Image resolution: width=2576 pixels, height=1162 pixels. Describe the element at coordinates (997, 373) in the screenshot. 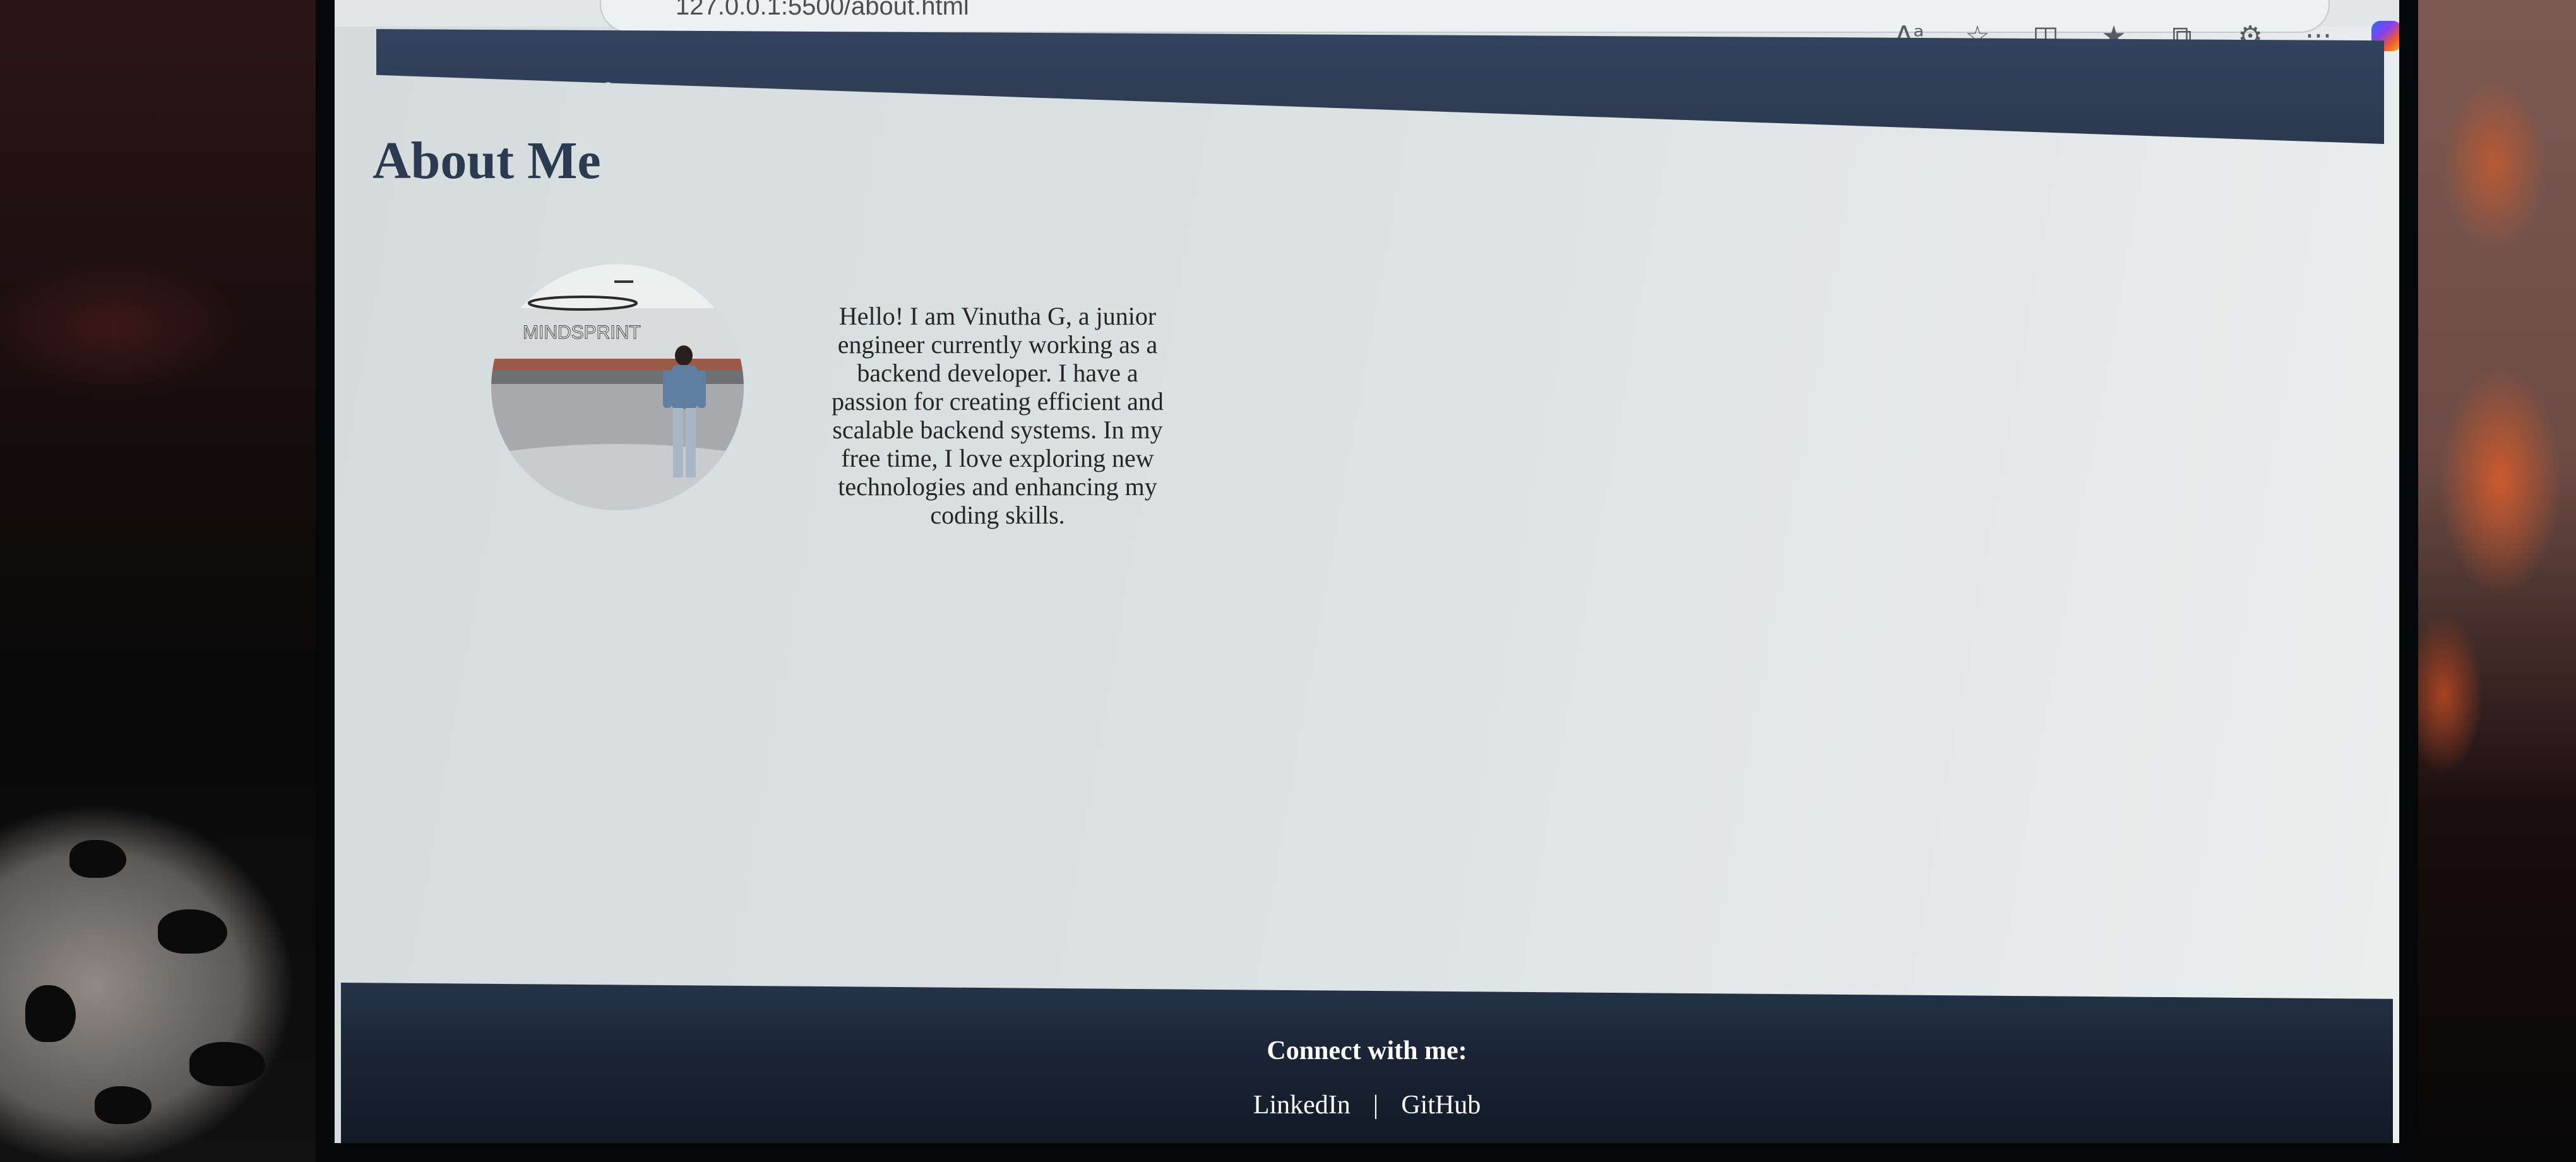

I see `bio-line: backend developer. I have a` at that location.